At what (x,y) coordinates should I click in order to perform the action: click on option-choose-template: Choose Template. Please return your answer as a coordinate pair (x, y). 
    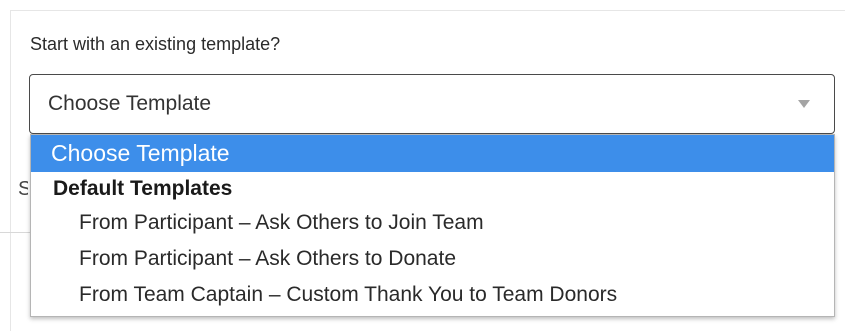
    Looking at the image, I should click on (432, 153).